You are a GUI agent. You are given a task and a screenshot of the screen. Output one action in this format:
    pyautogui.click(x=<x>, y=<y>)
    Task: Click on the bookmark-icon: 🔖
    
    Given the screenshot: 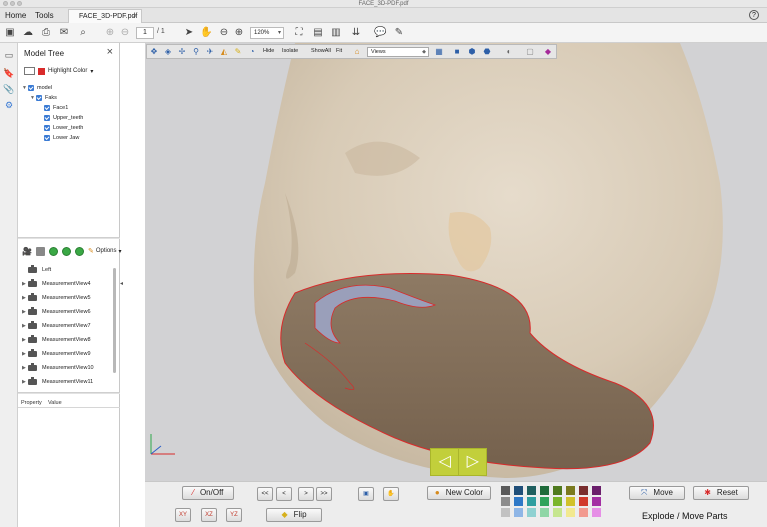 What is the action you would take?
    pyautogui.click(x=9, y=73)
    